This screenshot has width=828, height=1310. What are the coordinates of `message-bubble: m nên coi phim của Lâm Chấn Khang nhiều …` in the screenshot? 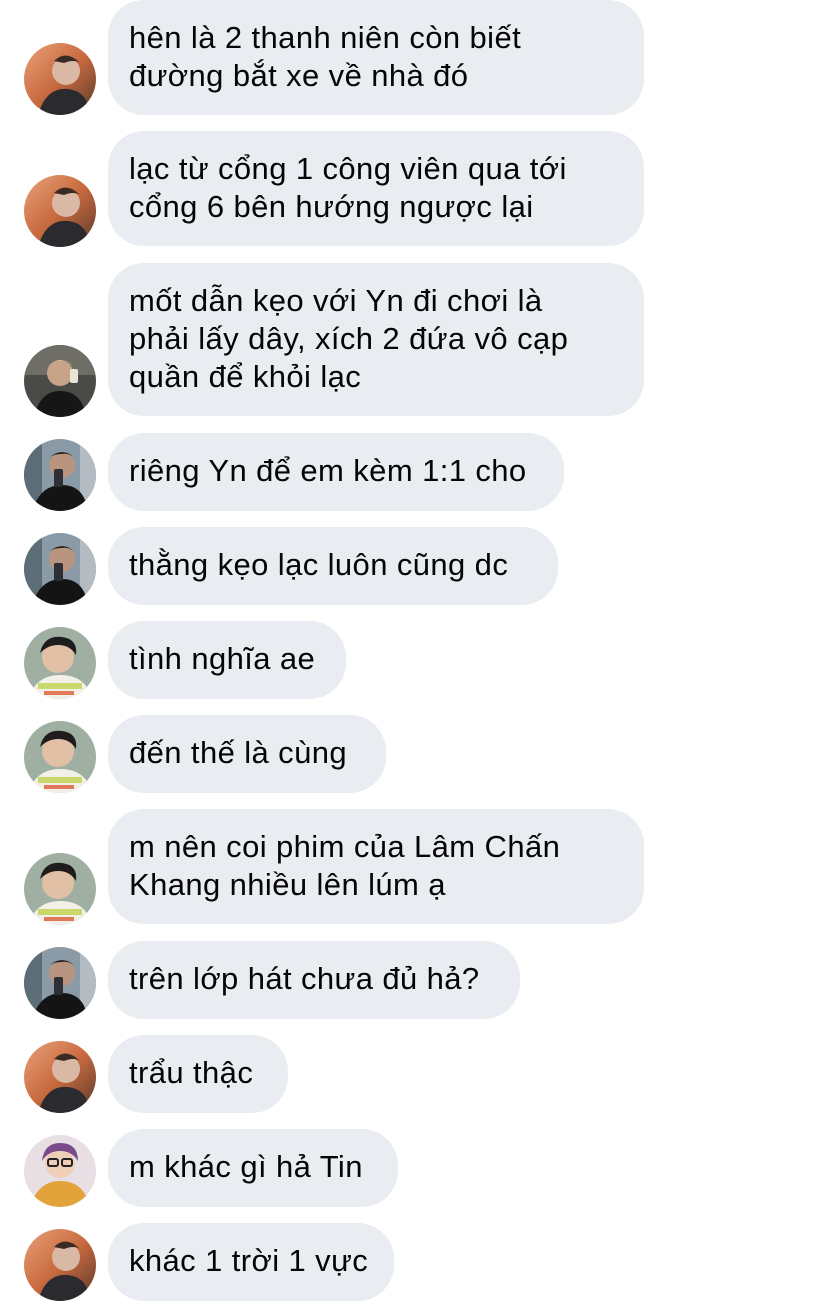 It's located at (376, 866).